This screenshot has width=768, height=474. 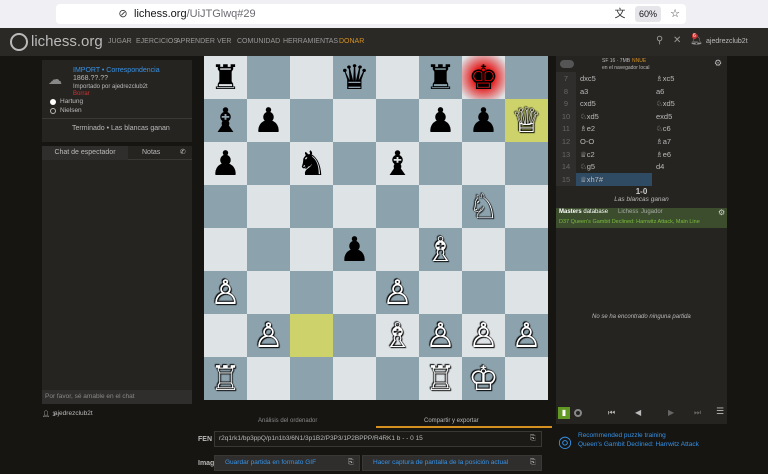 I want to click on square-a2, so click(x=225, y=335).